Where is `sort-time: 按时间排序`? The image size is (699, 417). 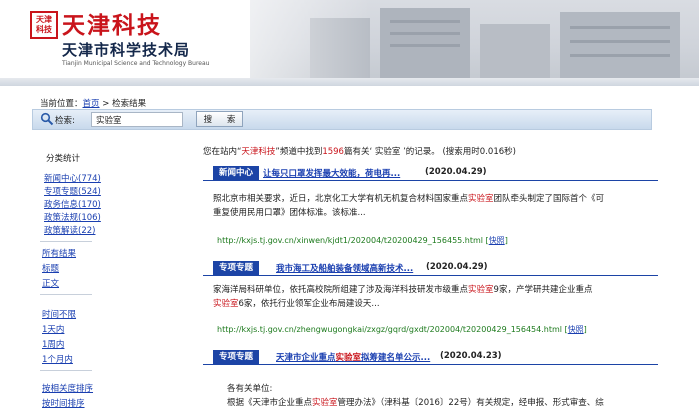
sort-time: 按时间排序 is located at coordinates (63, 403).